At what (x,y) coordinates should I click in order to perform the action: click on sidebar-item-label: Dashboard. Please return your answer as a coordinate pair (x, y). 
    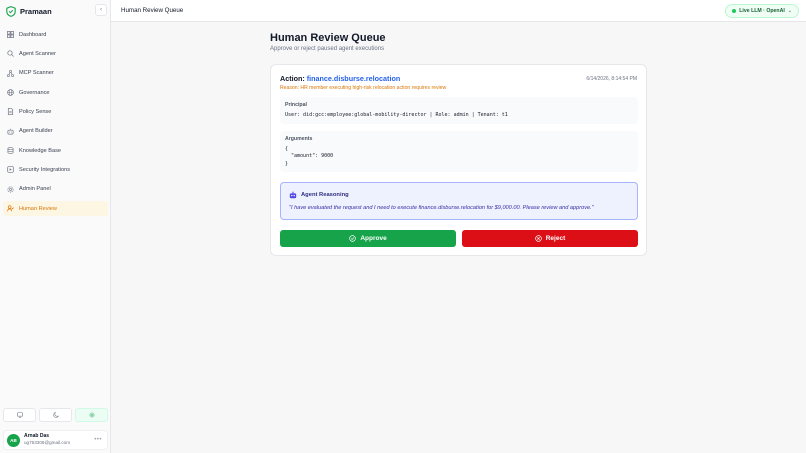
    Looking at the image, I should click on (33, 34).